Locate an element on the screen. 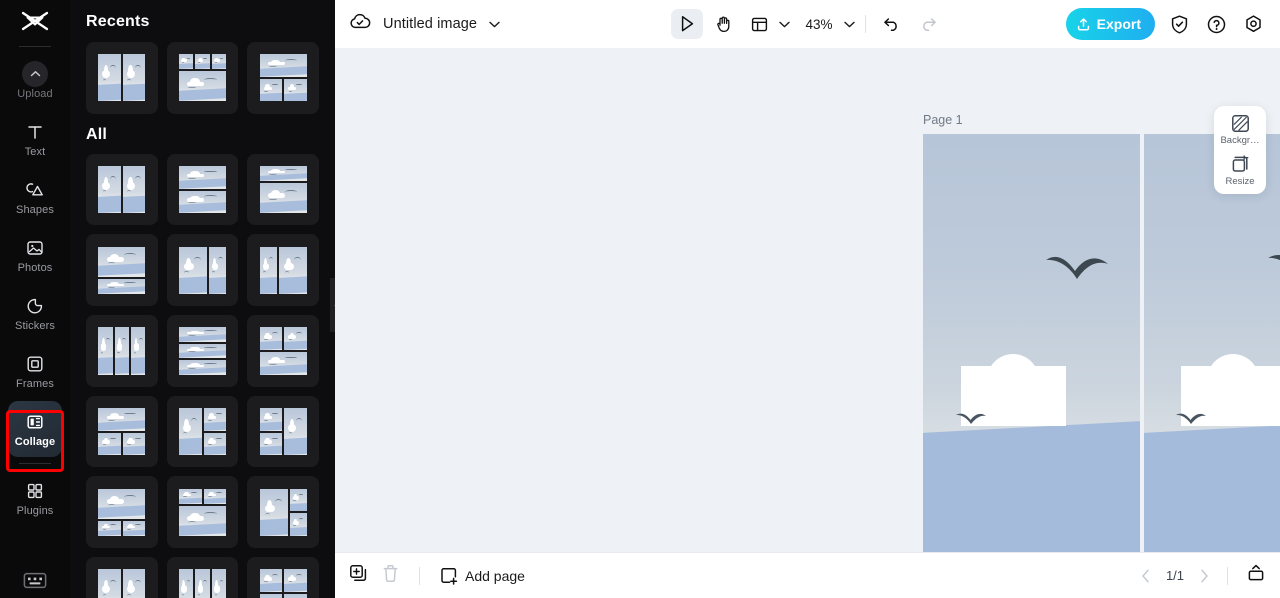 This screenshot has height=598, width=1280. sidebar-item-plugins: Plugins is located at coordinates (35, 498).